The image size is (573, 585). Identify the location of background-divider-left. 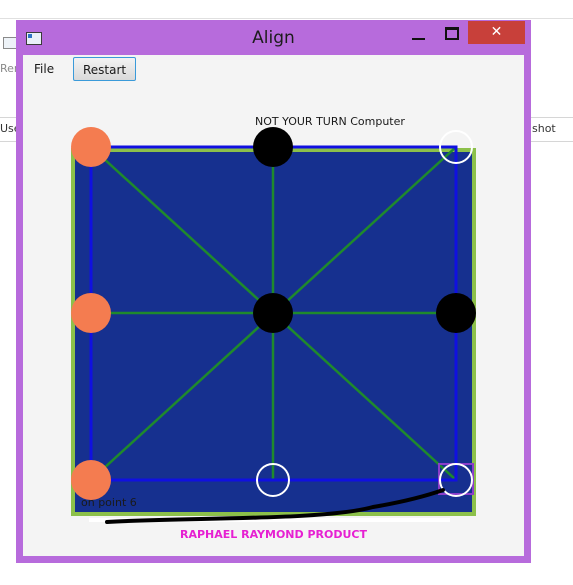
(8, 117).